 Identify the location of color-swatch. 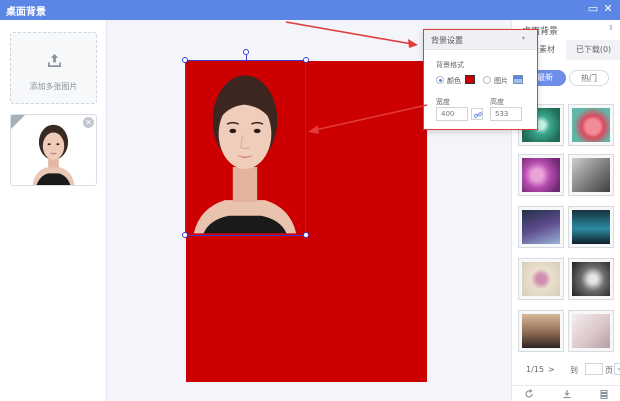
(470, 79).